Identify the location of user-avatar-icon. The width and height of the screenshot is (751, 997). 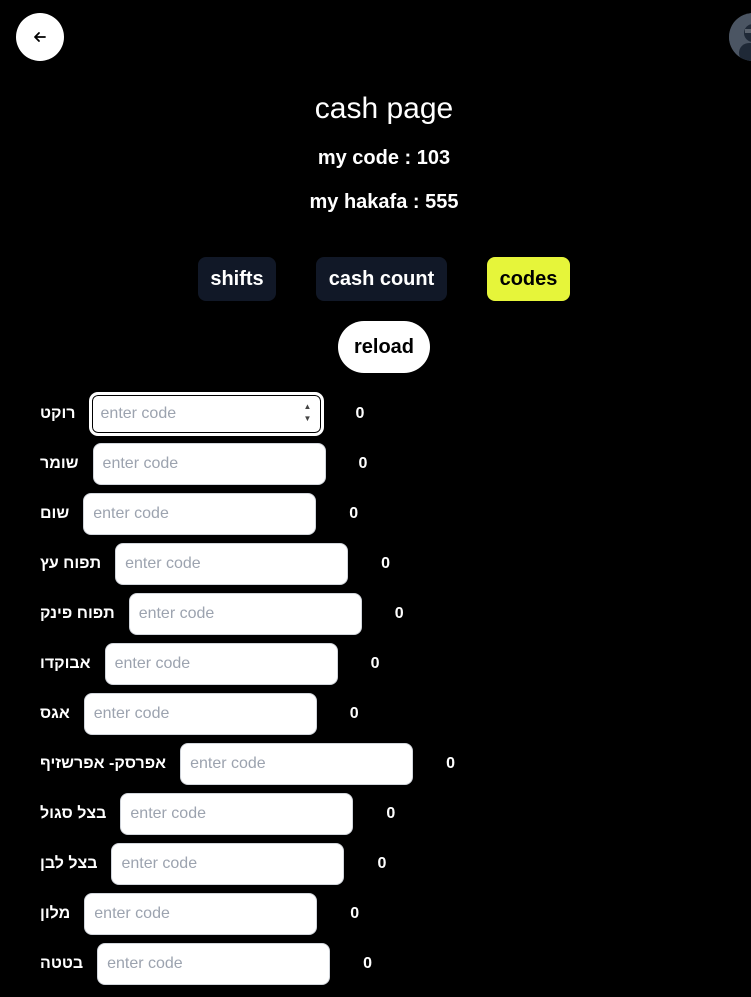
(740, 37).